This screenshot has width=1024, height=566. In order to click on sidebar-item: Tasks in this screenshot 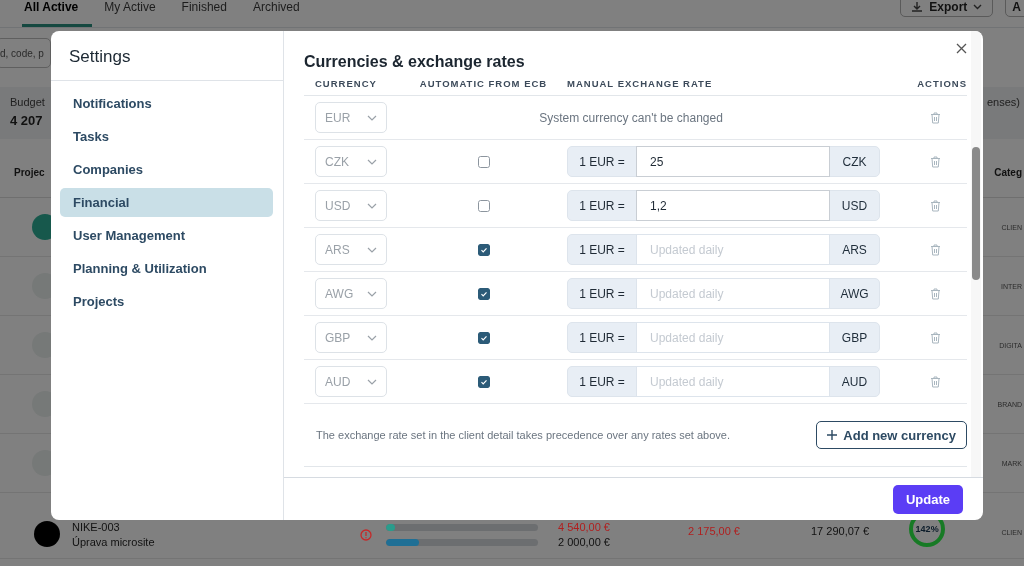, I will do `click(166, 136)`.